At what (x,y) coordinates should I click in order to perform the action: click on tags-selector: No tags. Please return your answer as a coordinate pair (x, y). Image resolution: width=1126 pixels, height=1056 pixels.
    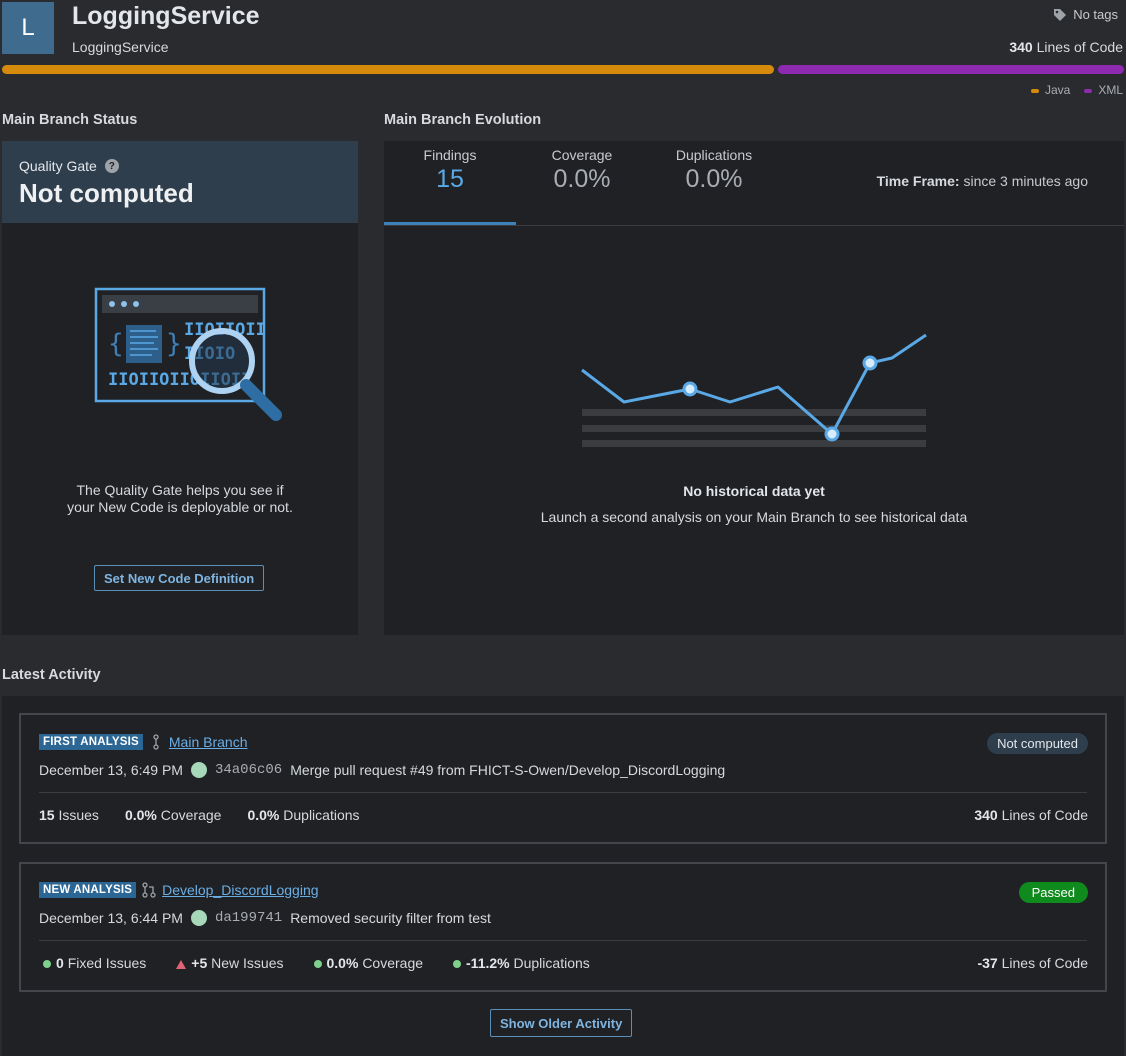
    Looking at the image, I should click on (1085, 14).